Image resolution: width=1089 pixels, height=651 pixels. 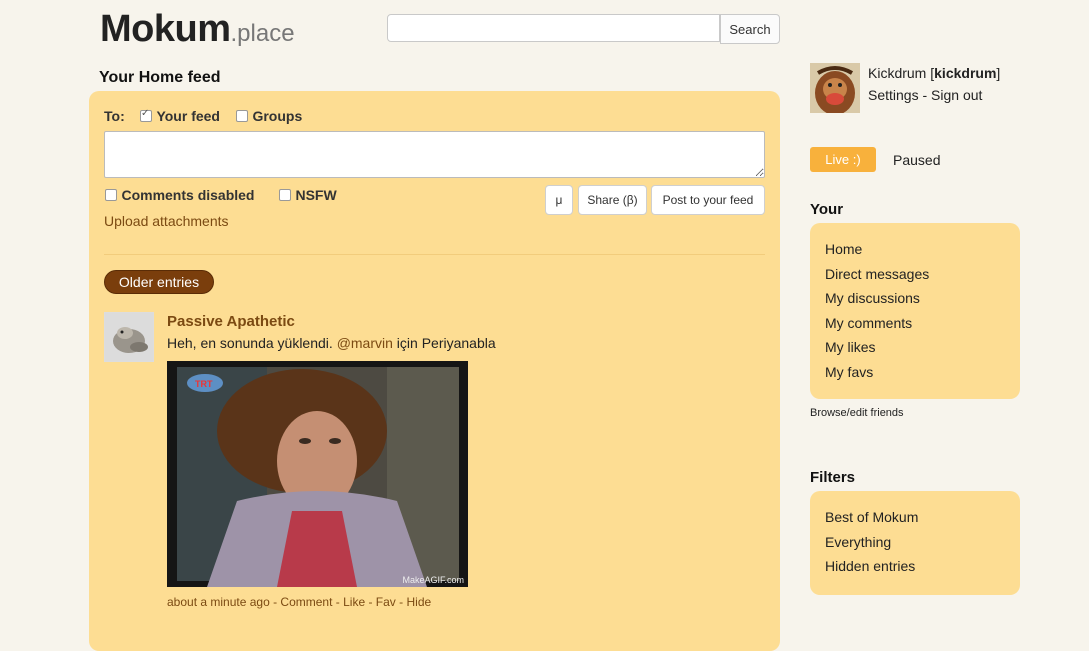 I want to click on to-label: To:, so click(x=114, y=116).